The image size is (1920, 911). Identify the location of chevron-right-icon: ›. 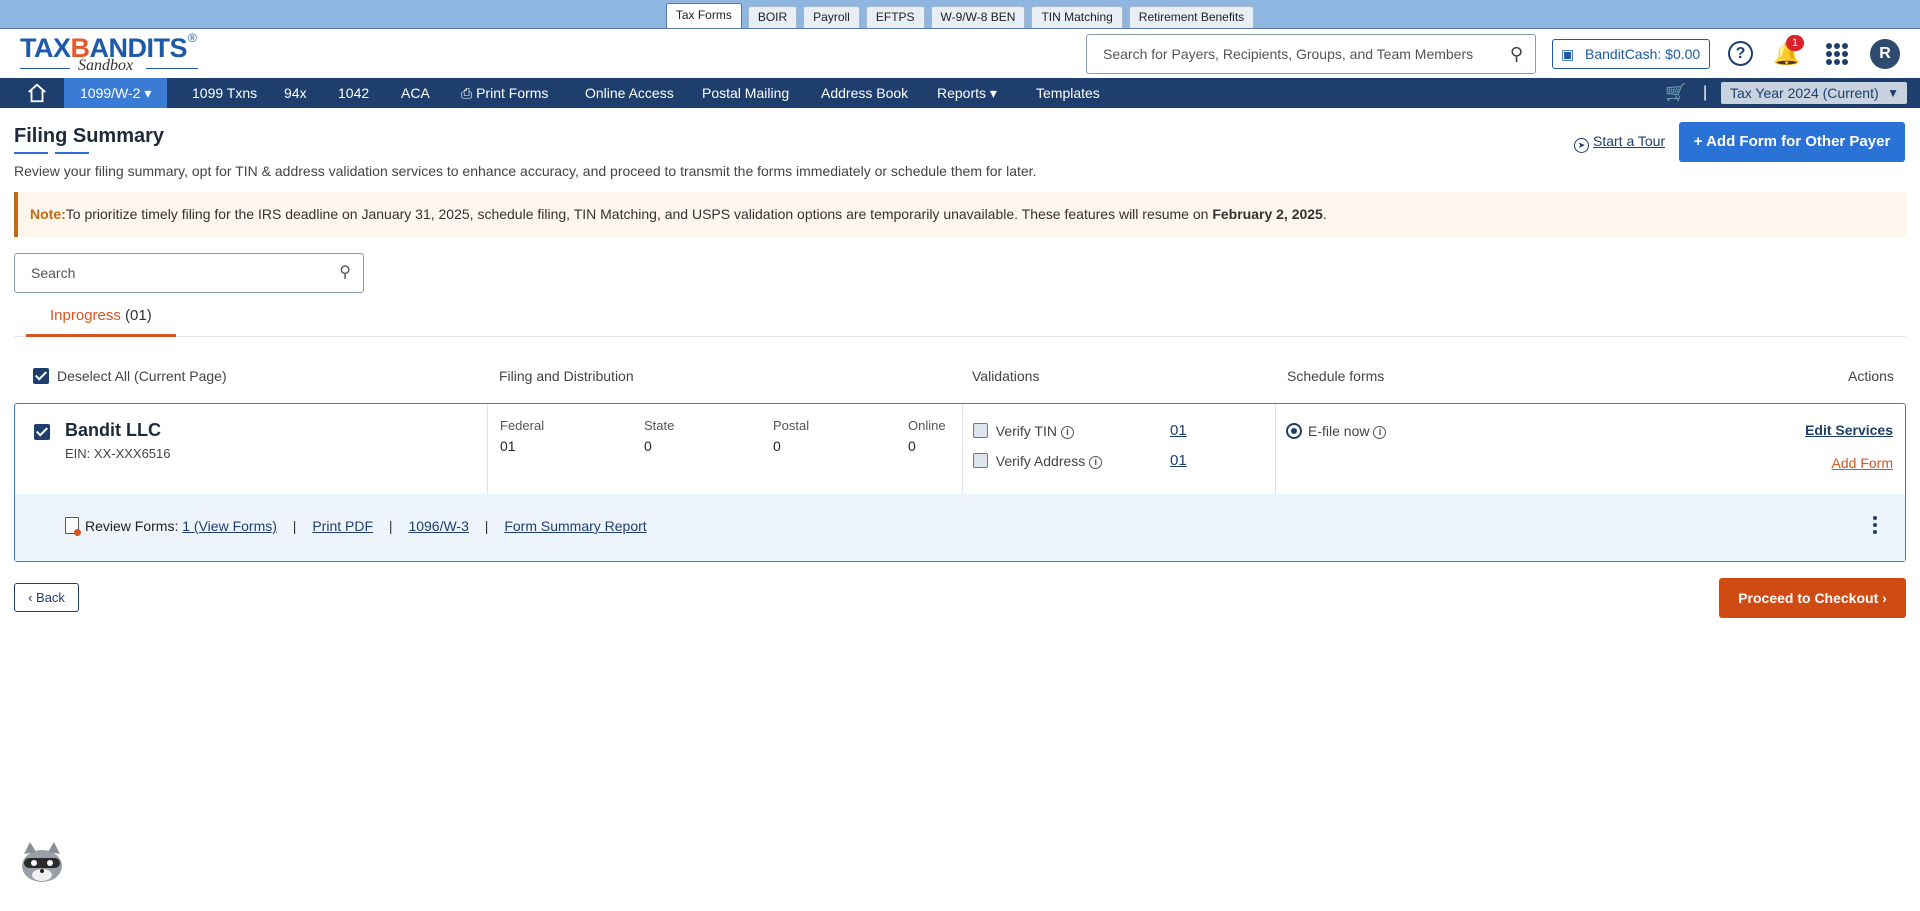
(1884, 598).